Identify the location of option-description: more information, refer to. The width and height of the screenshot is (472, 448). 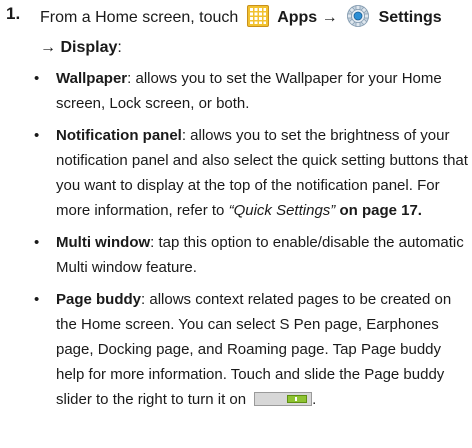
(142, 210).